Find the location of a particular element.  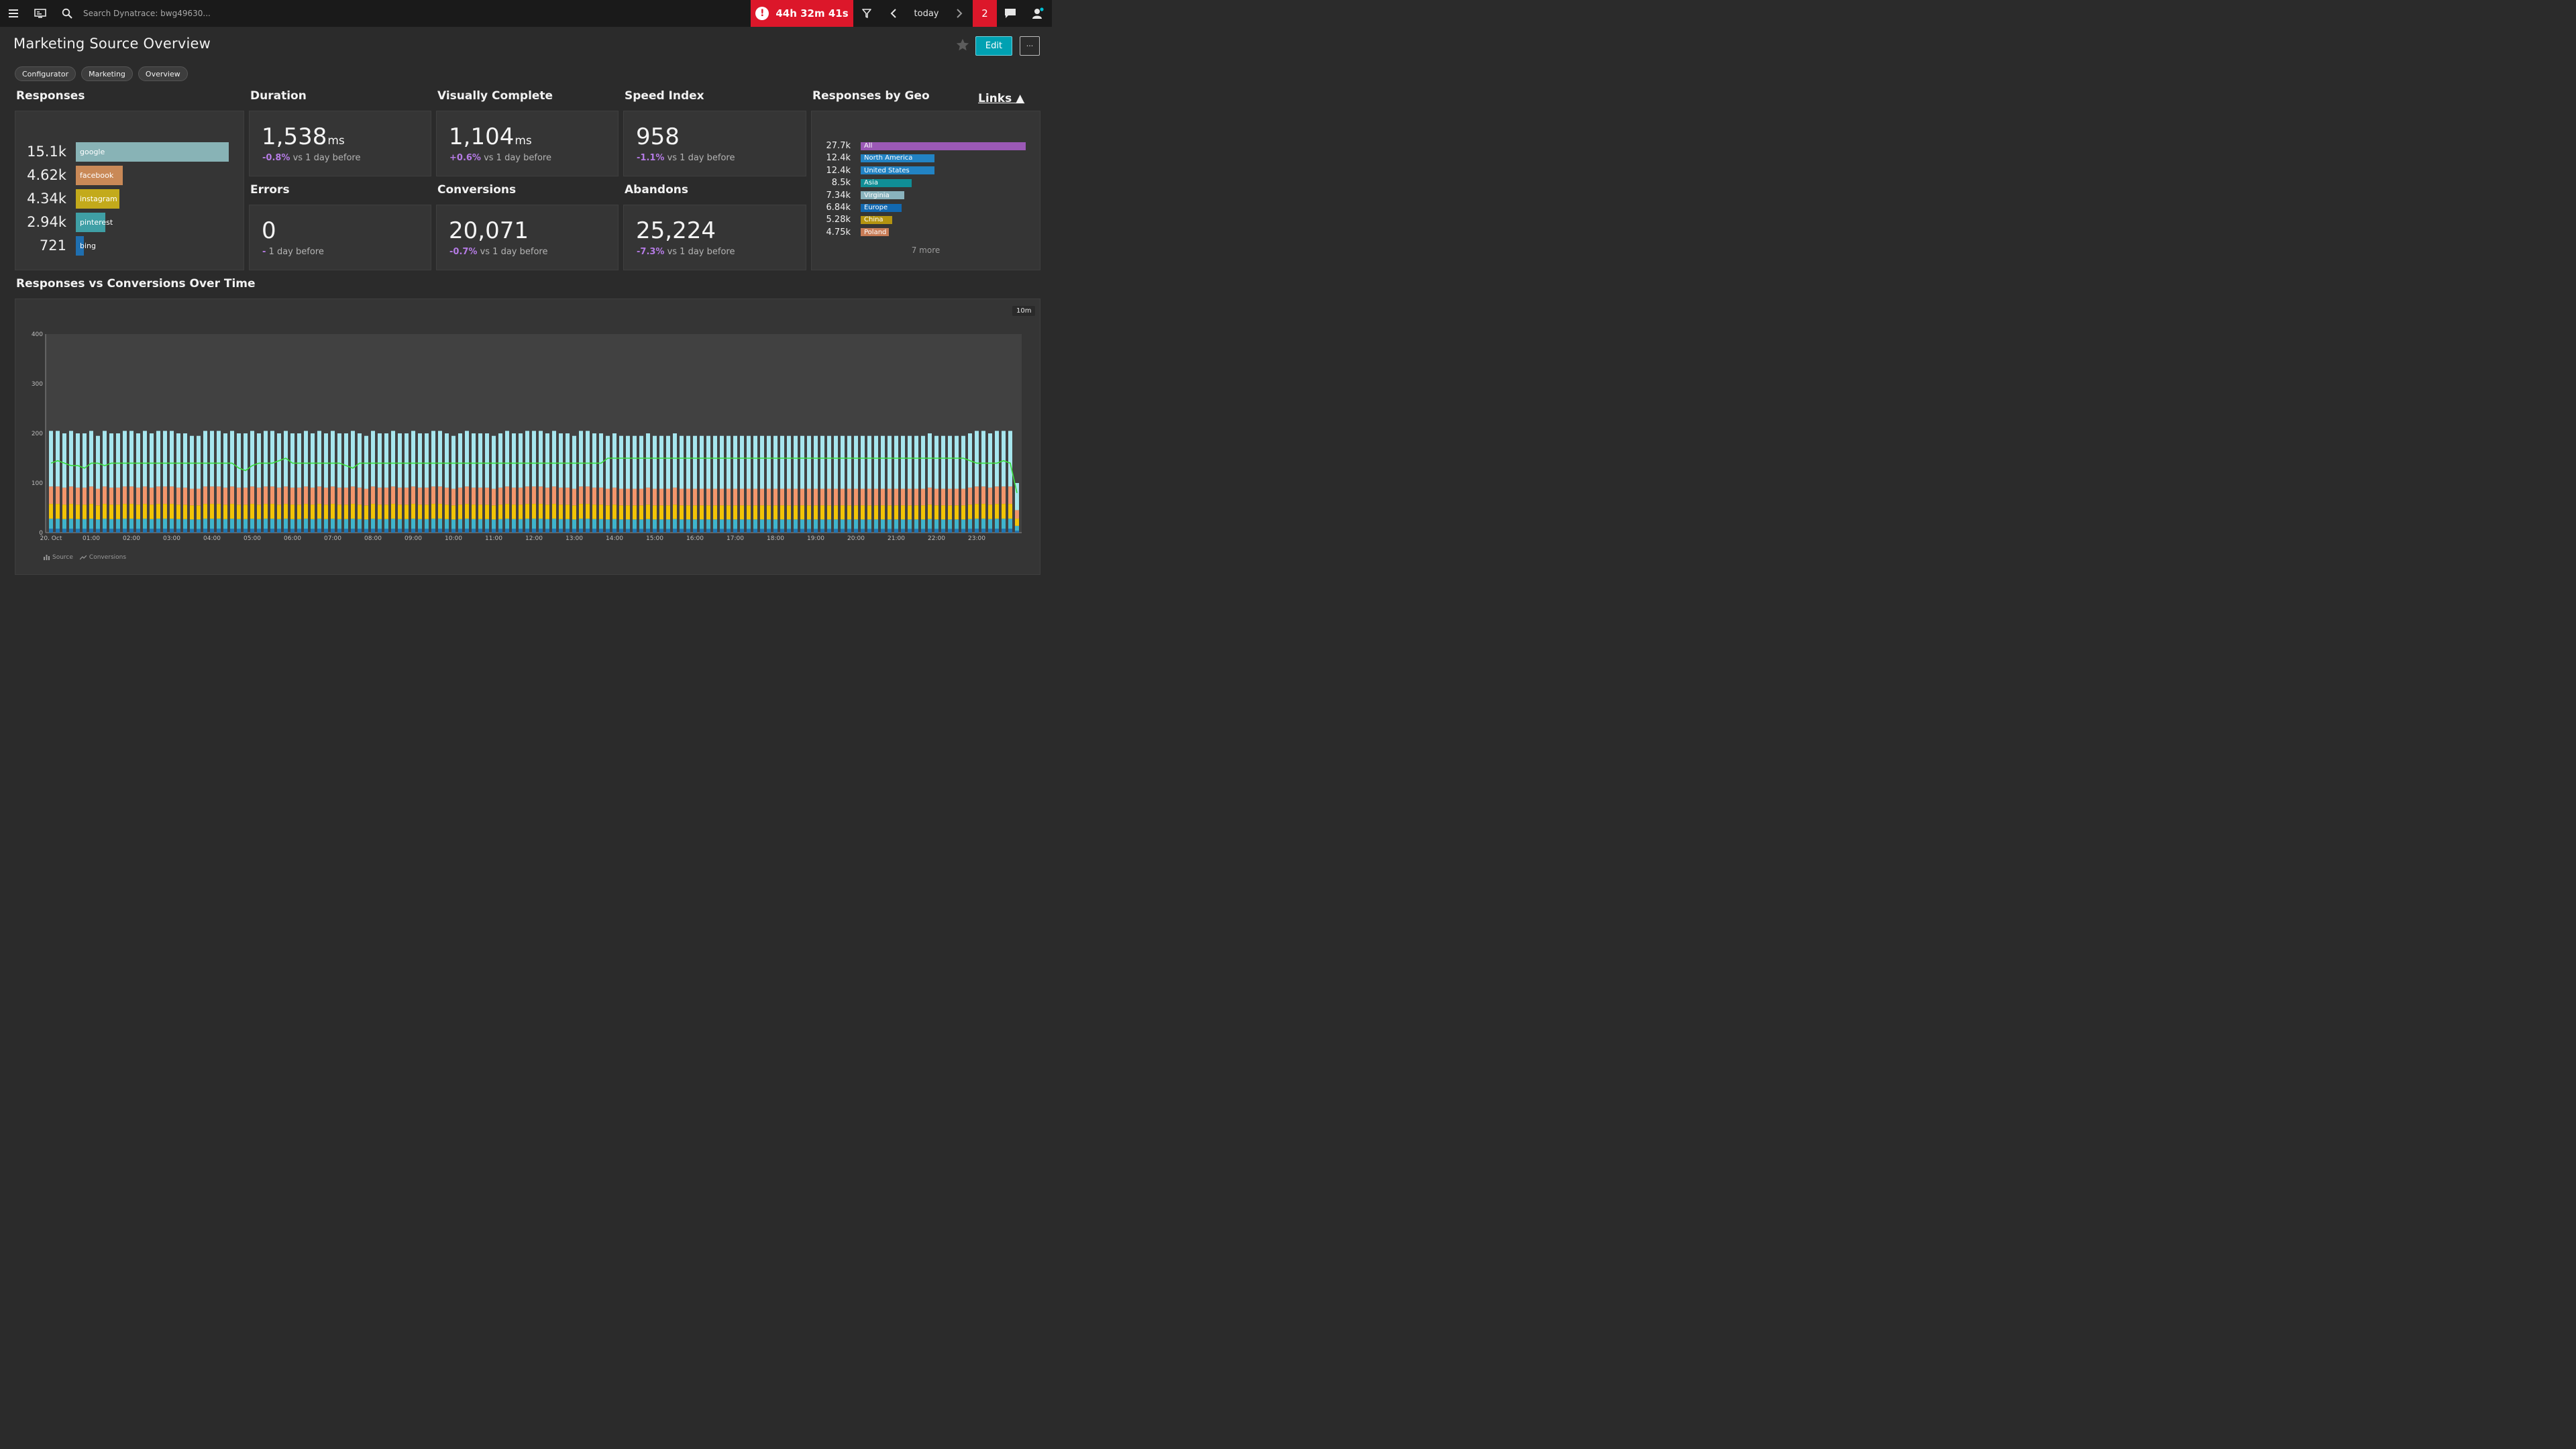

geo-row-north-america: 12.4k North America is located at coordinates (873, 158).